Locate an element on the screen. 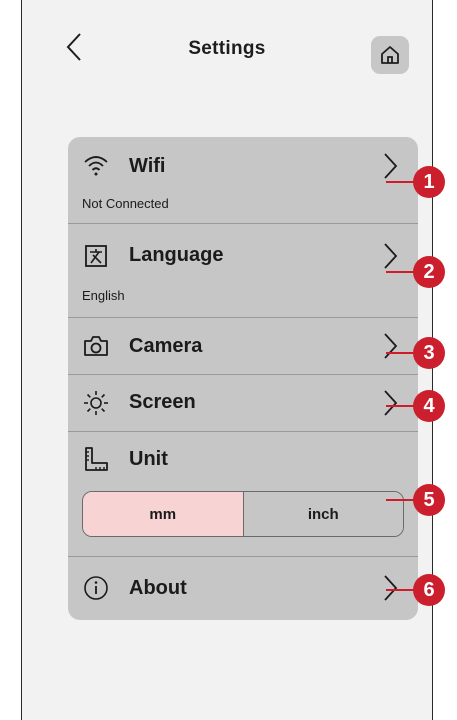  callout-badge: 2 is located at coordinates (429, 272).